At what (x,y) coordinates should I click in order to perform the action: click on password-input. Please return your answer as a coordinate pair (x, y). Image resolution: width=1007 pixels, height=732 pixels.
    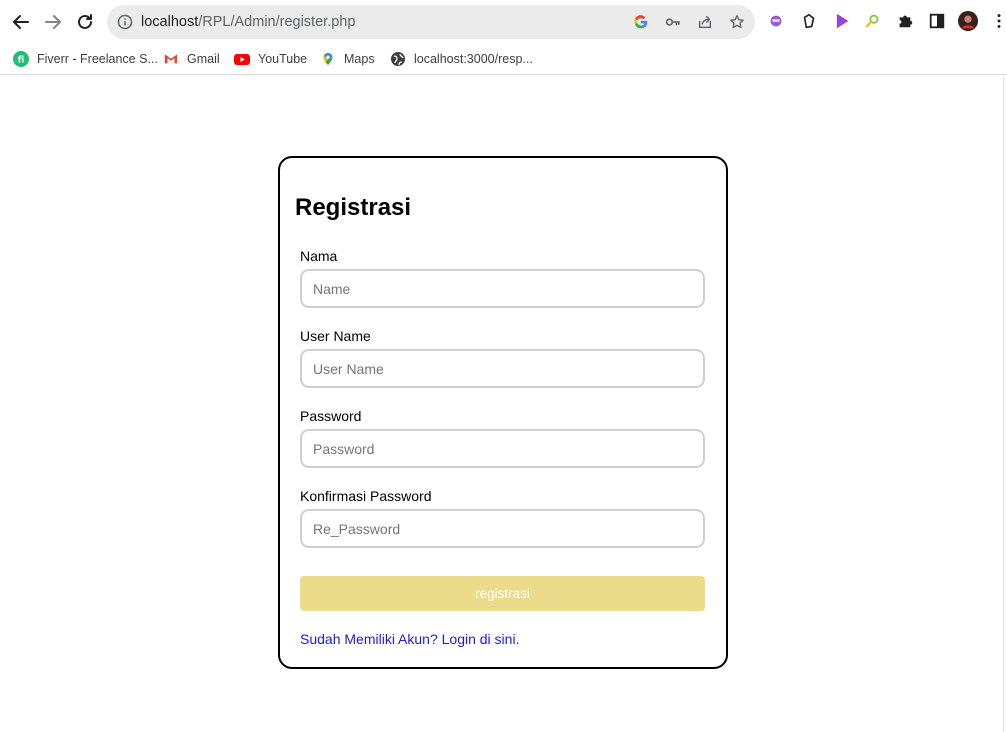
    Looking at the image, I should click on (502, 448).